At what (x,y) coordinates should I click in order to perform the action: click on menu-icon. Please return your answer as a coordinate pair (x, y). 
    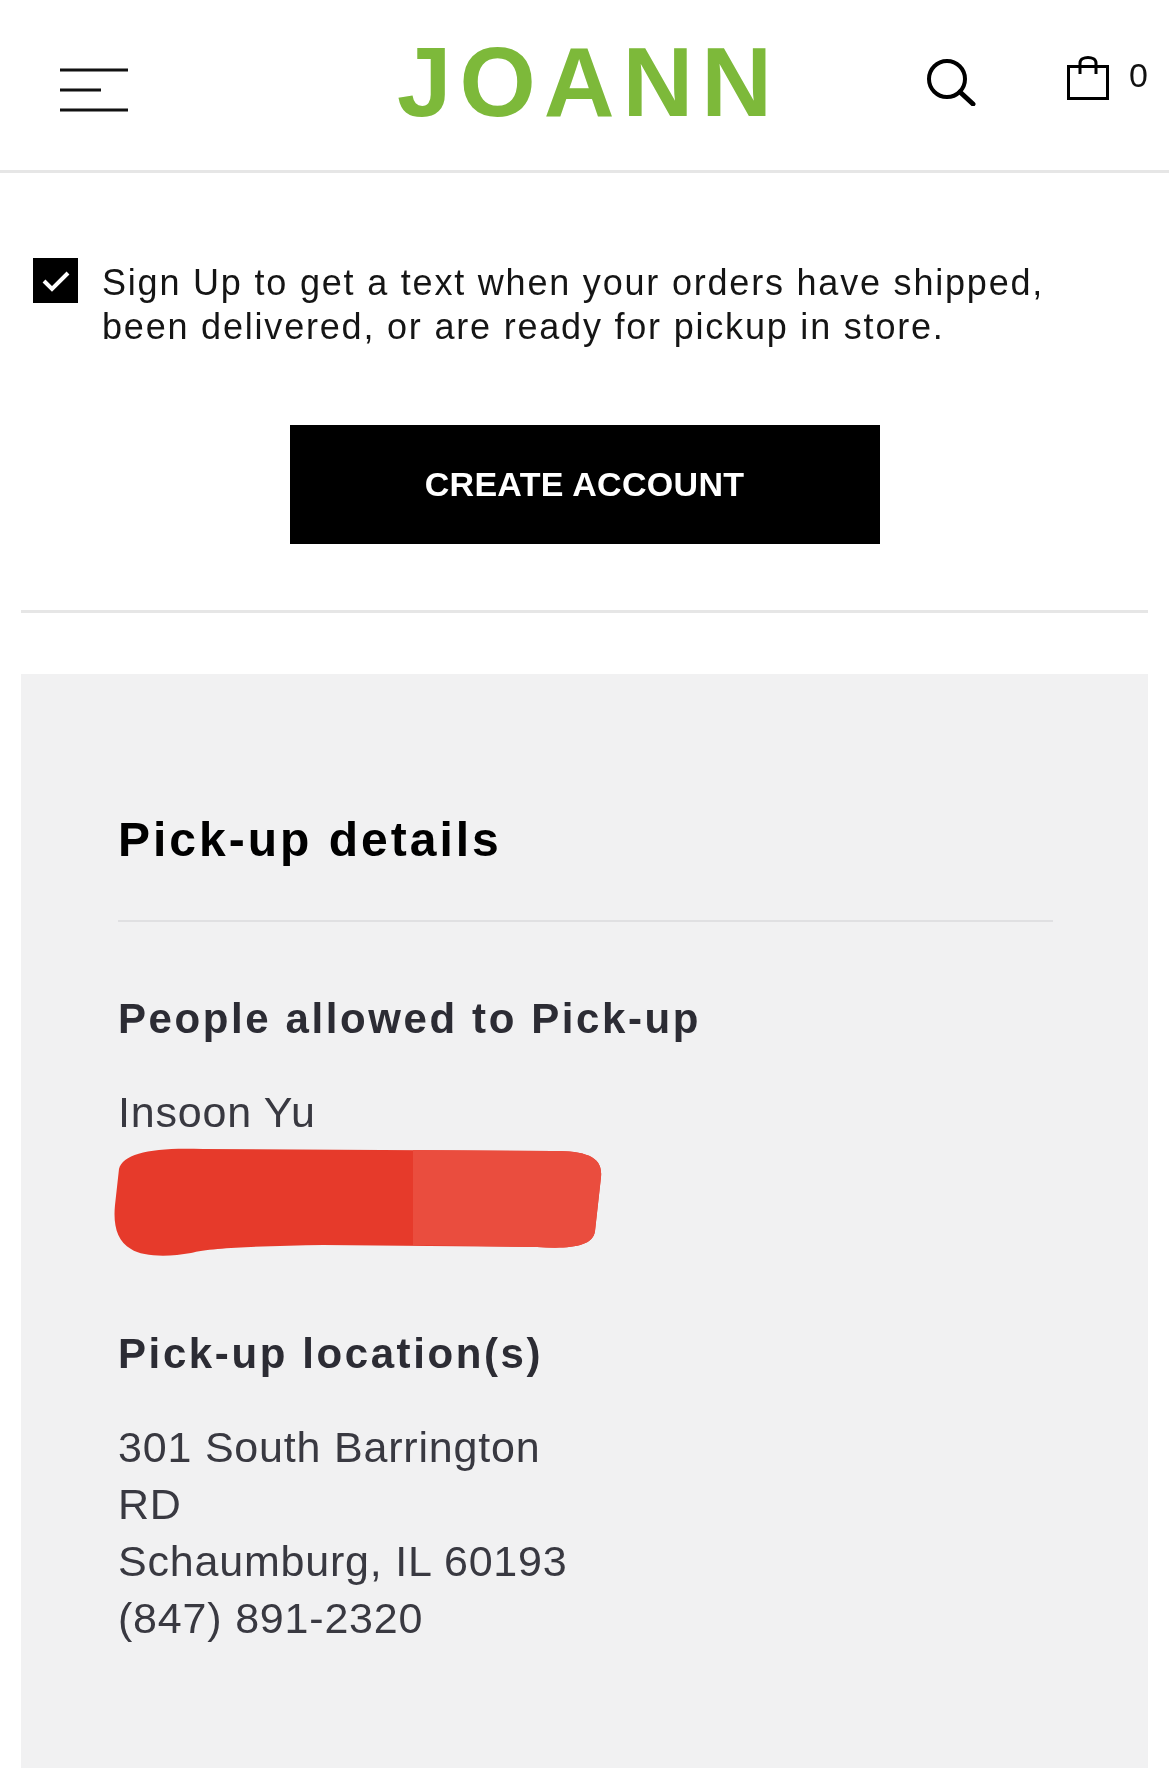
    Looking at the image, I should click on (94, 90).